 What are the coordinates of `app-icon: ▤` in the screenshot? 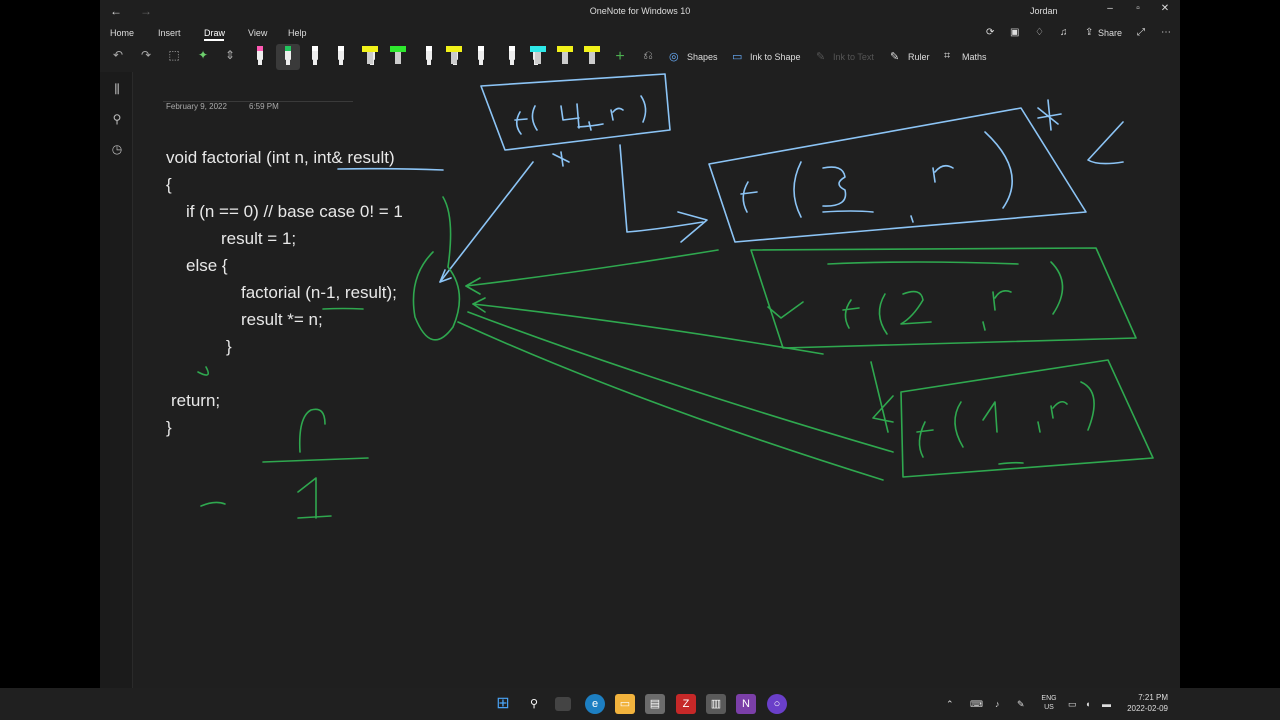 It's located at (655, 704).